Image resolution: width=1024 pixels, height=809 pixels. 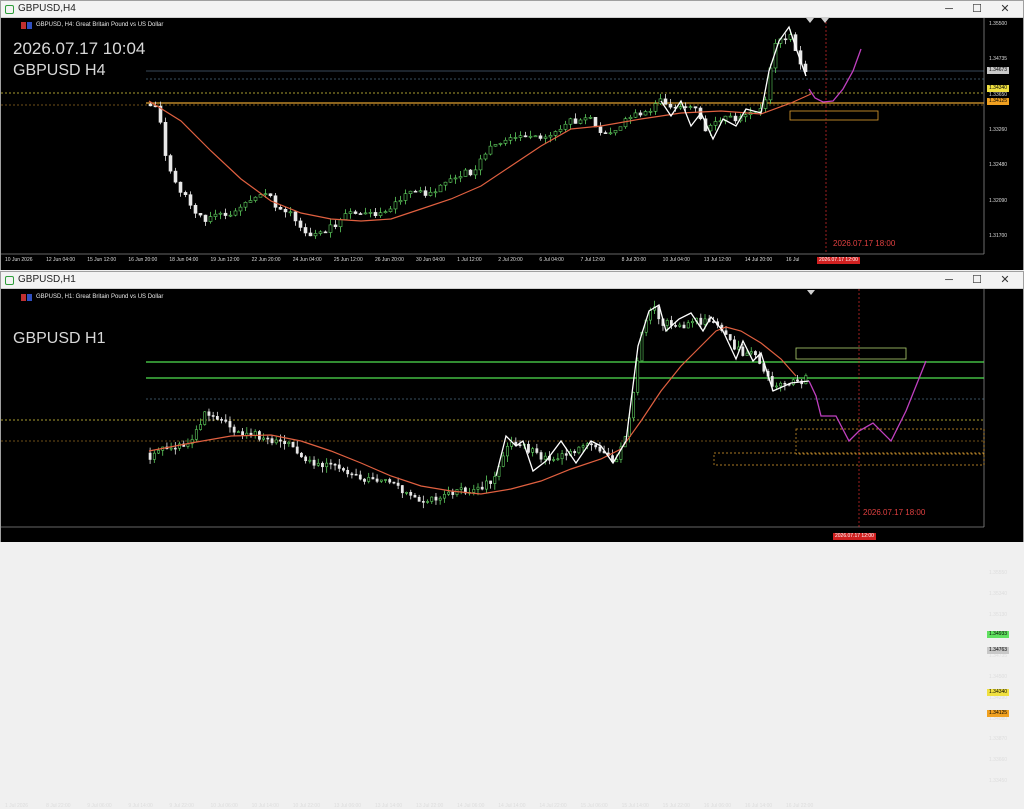 I want to click on time-tick-label: 19 Jun 12:00, so click(x=225, y=260).